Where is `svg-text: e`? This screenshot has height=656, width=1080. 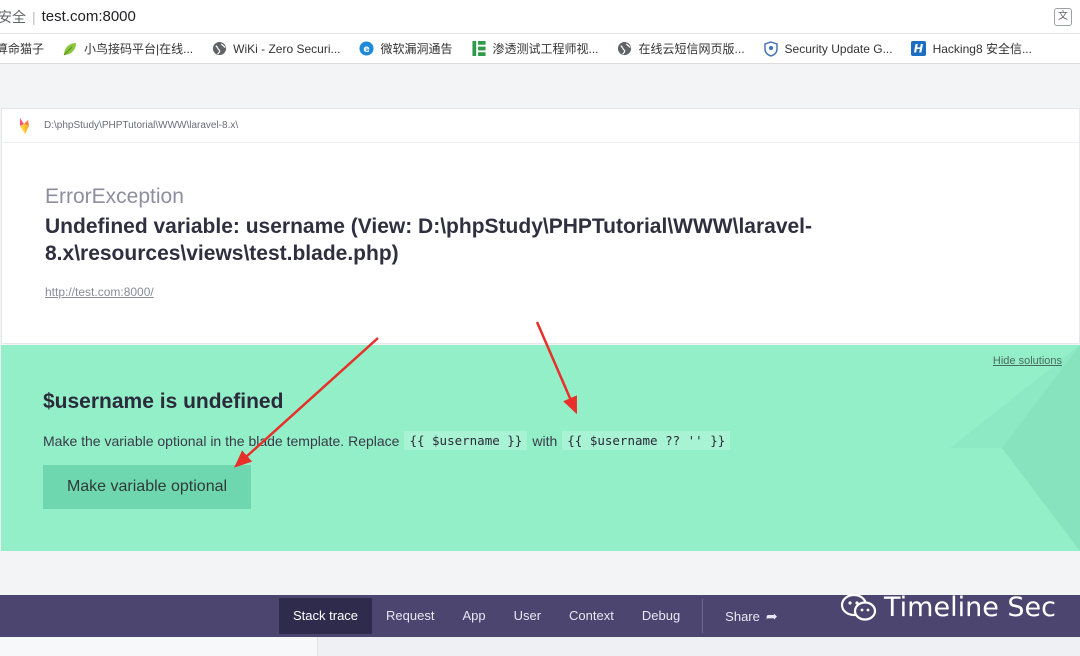
svg-text: e is located at coordinates (366, 49).